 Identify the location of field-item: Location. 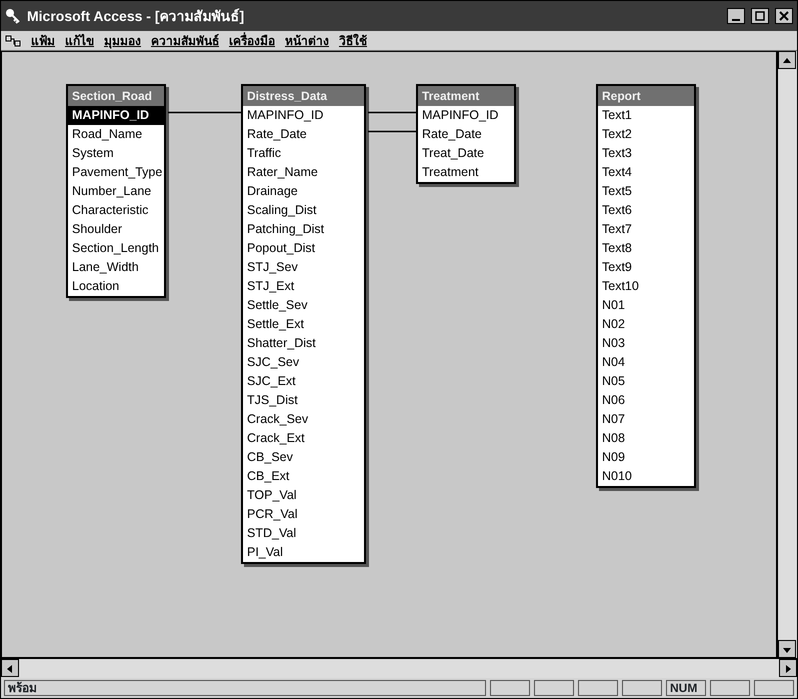
(116, 286).